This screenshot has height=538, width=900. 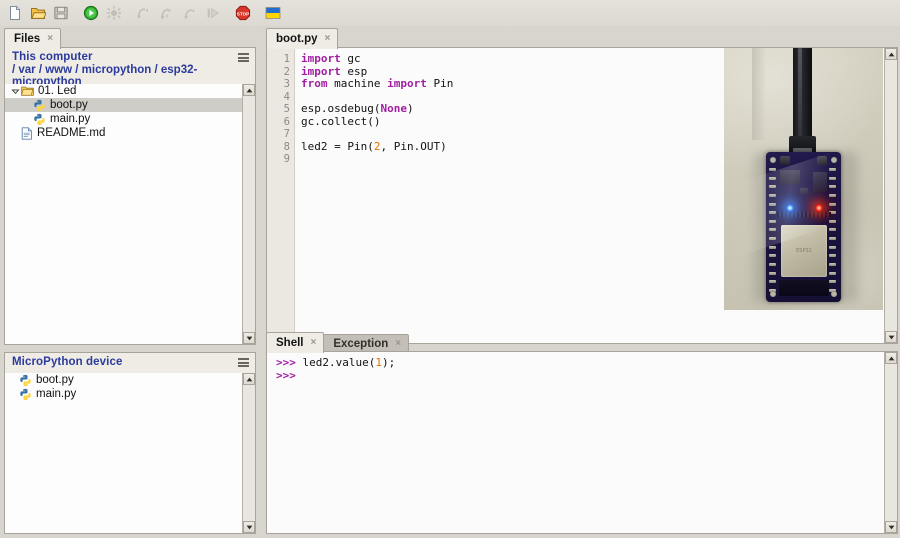 What do you see at coordinates (213, 13) in the screenshot?
I see `resume-icon` at bounding box center [213, 13].